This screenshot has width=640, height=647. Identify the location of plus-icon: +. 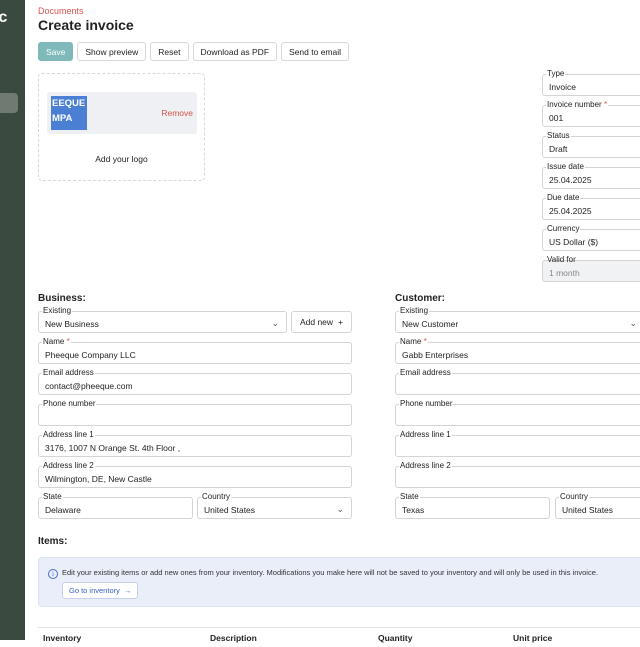
(341, 322).